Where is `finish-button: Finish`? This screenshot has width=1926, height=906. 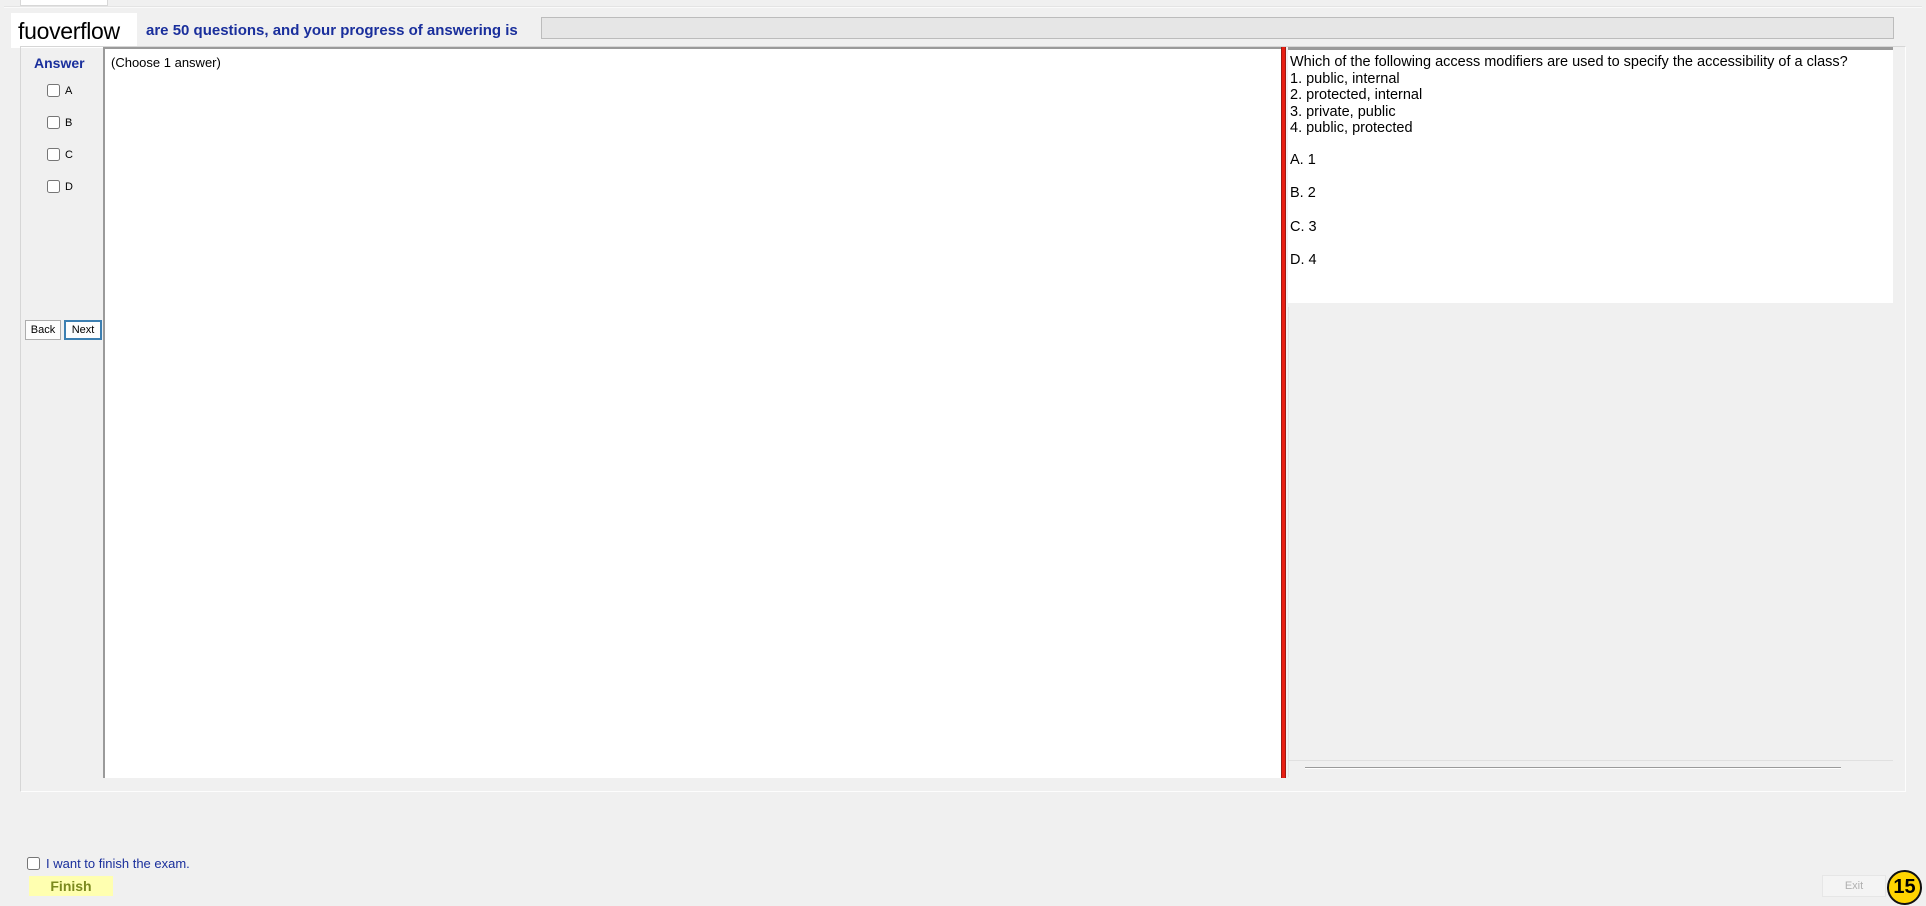 finish-button: Finish is located at coordinates (71, 886).